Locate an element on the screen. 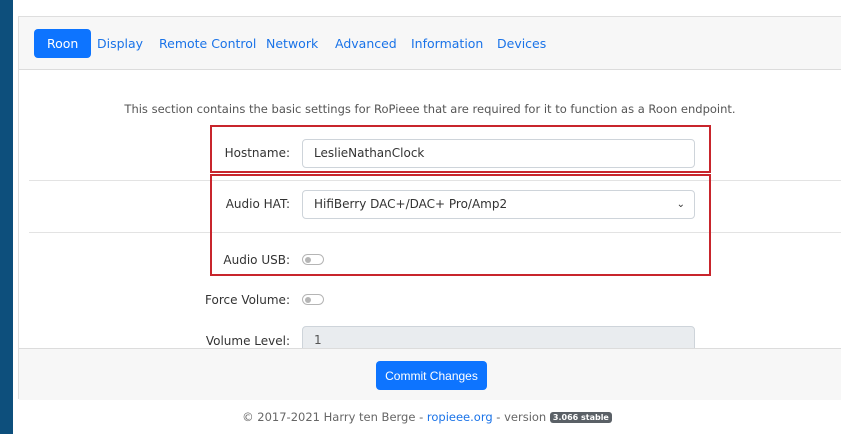  tab-network: Network is located at coordinates (292, 43).